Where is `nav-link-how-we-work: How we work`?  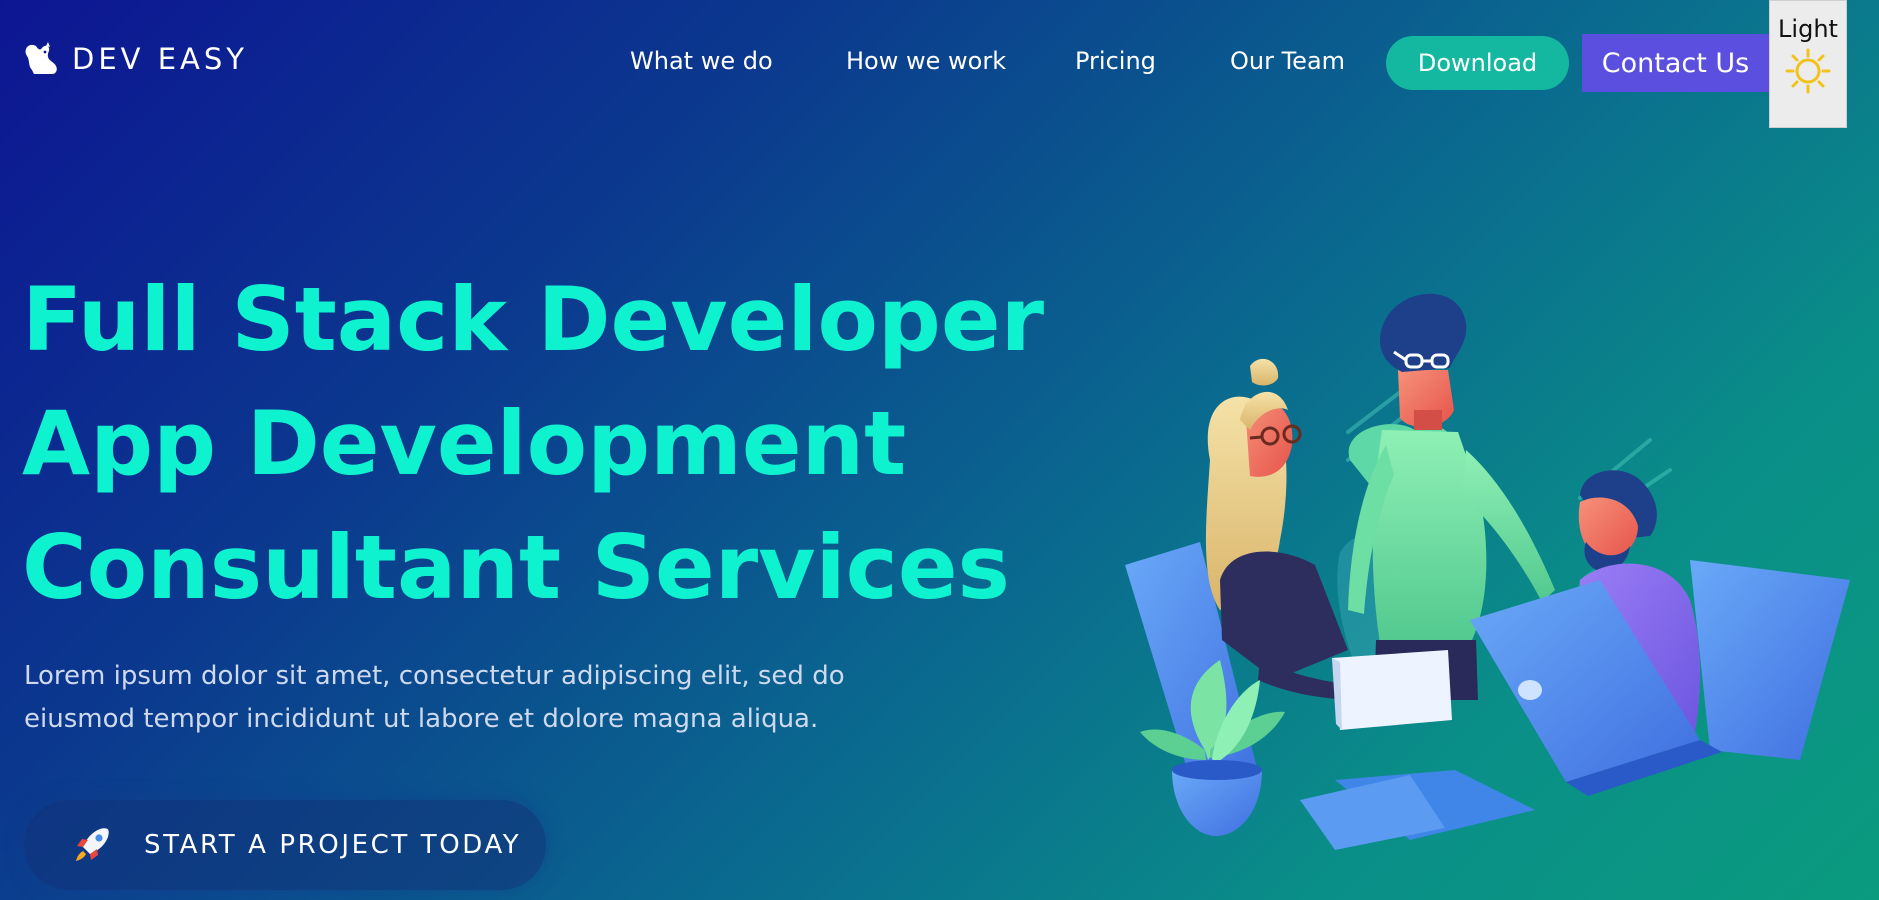
nav-link-how-we-work: How we work is located at coordinates (926, 61).